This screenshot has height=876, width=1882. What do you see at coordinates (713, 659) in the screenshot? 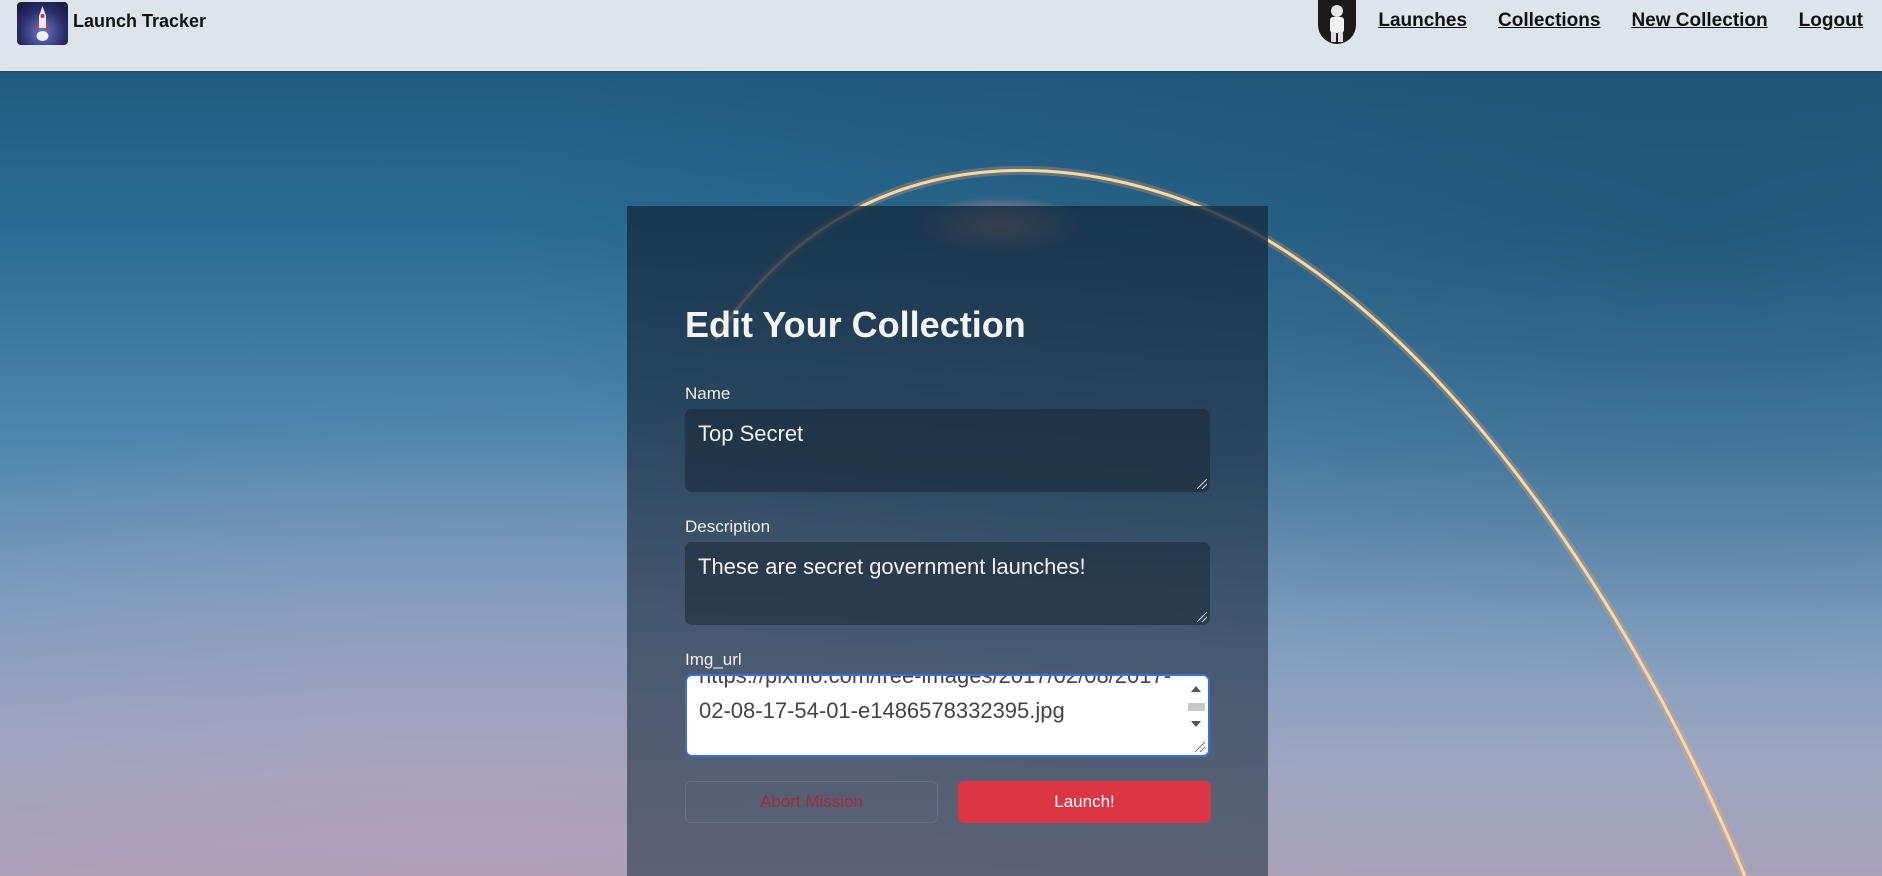
I see `img-url-label: Img_url` at bounding box center [713, 659].